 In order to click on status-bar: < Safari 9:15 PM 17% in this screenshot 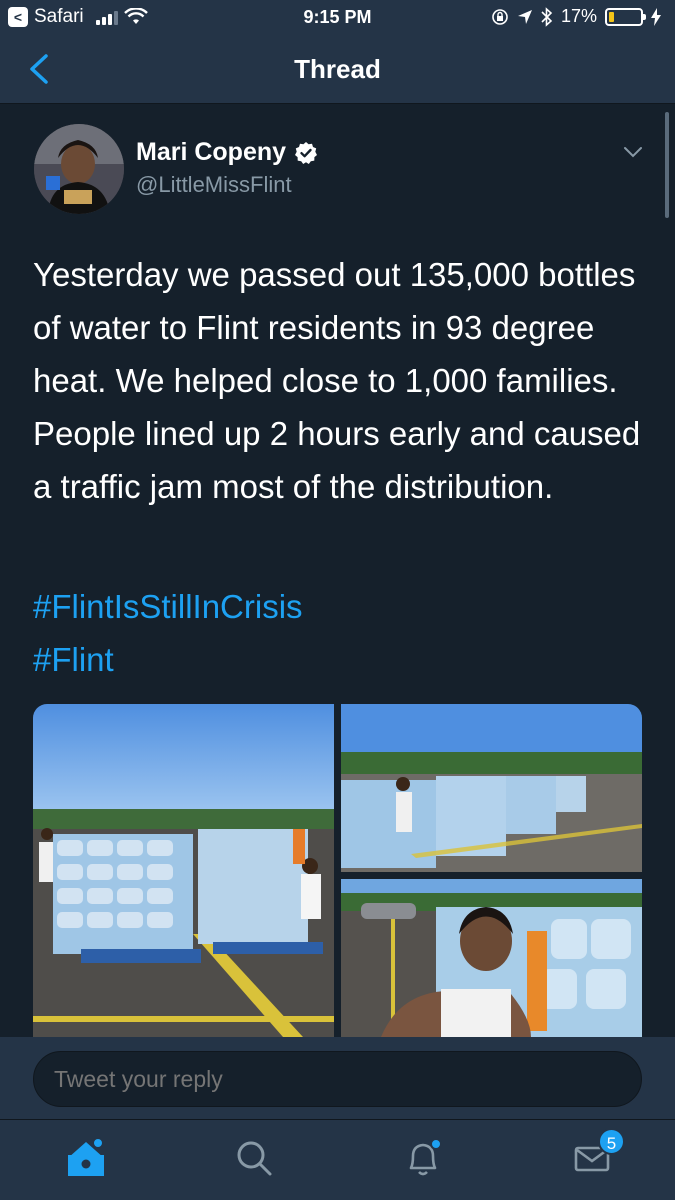, I will do `click(337, 18)`.